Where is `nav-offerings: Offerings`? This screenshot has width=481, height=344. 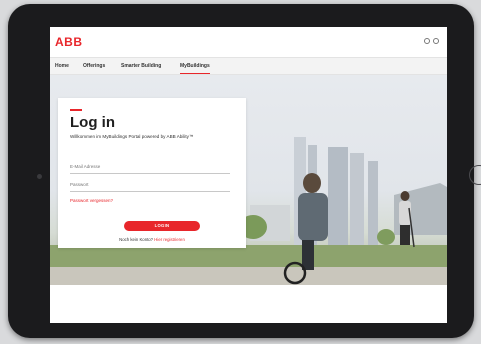
nav-offerings: Offerings is located at coordinates (94, 66).